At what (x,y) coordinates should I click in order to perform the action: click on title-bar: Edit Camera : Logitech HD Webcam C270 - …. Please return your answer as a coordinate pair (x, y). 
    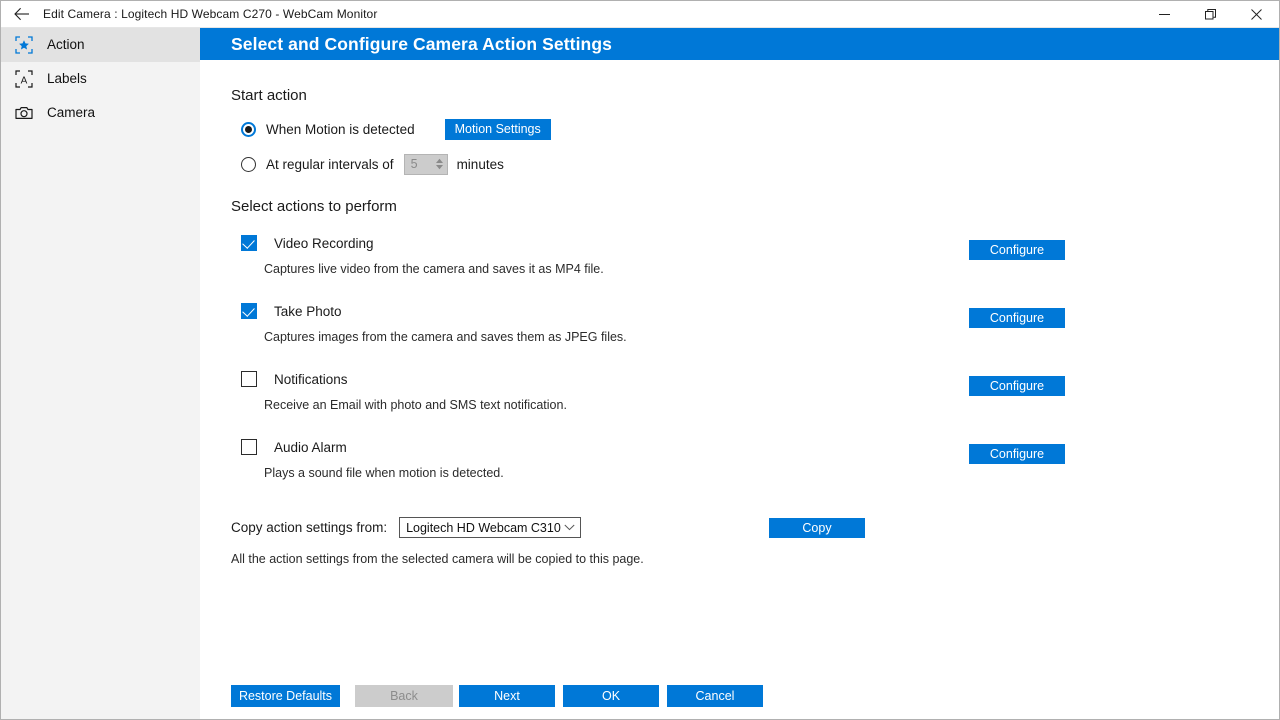
    Looking at the image, I should click on (640, 14).